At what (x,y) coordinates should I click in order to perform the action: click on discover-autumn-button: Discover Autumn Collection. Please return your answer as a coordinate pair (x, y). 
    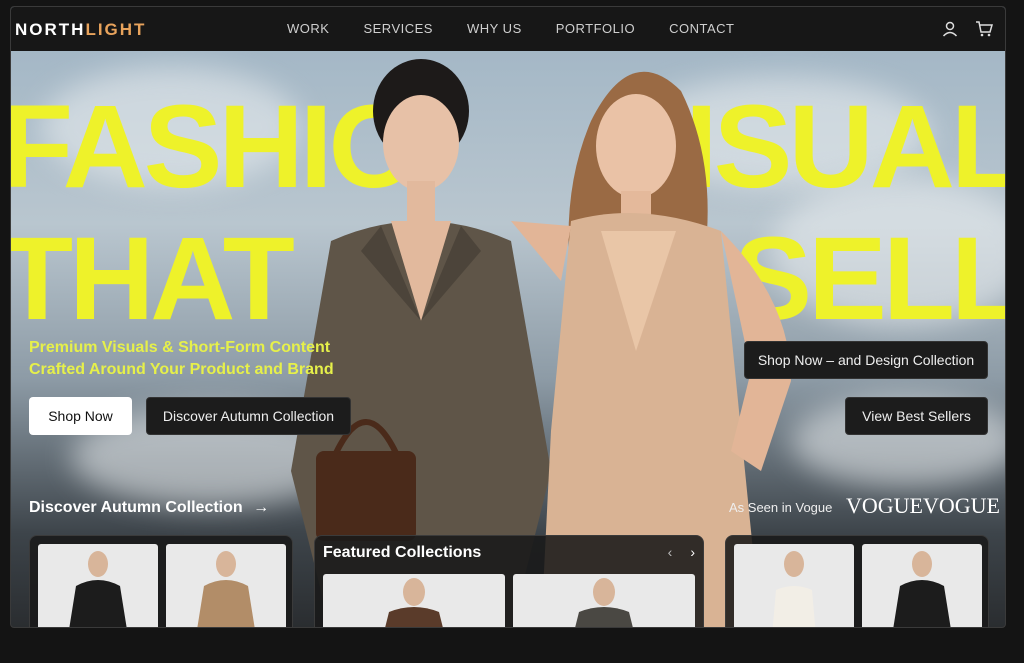
    Looking at the image, I should click on (248, 416).